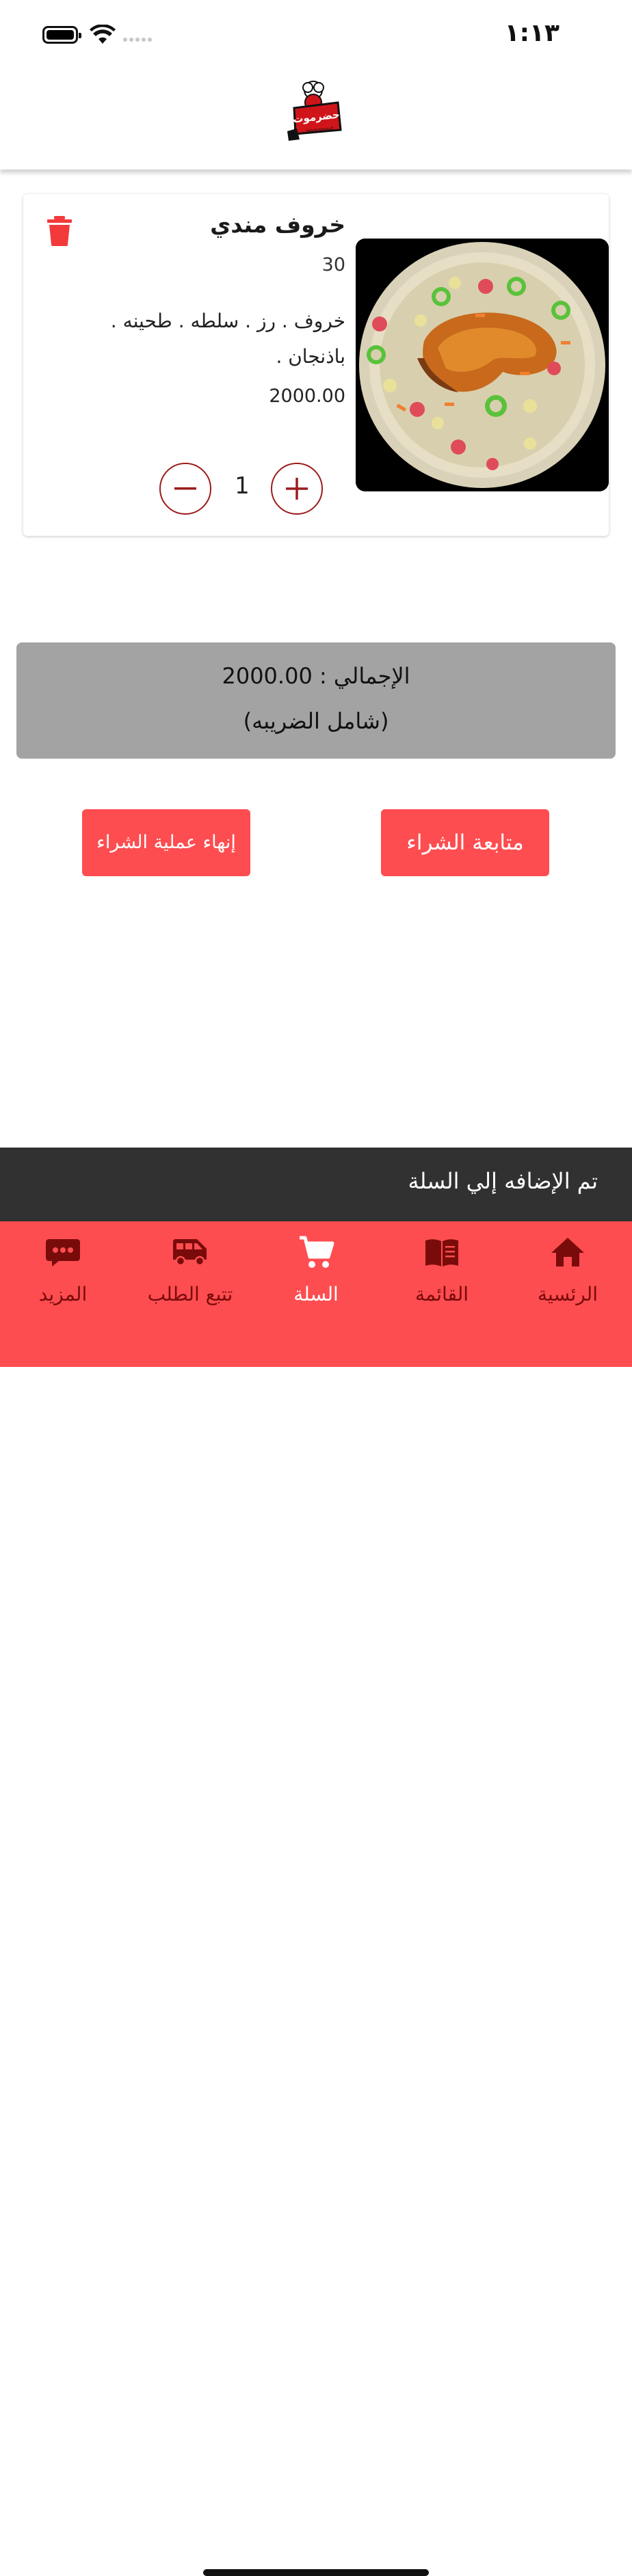  What do you see at coordinates (316, 700) in the screenshot?
I see `order-total-summary: الإجمالي : 2000.00 (شامل الضريبه)` at bounding box center [316, 700].